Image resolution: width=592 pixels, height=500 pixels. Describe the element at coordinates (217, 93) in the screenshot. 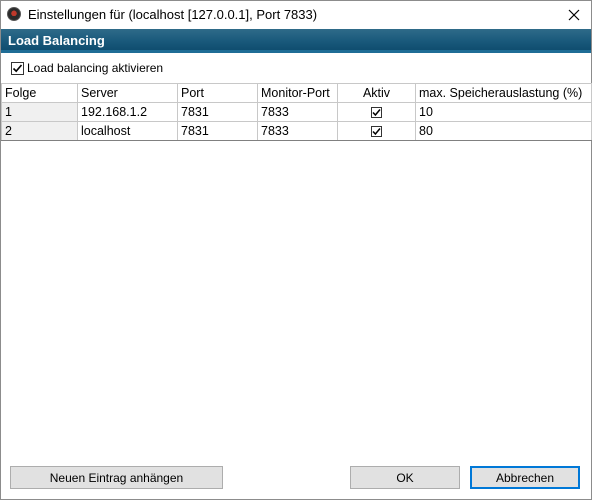

I see `column-header-port: Port` at that location.